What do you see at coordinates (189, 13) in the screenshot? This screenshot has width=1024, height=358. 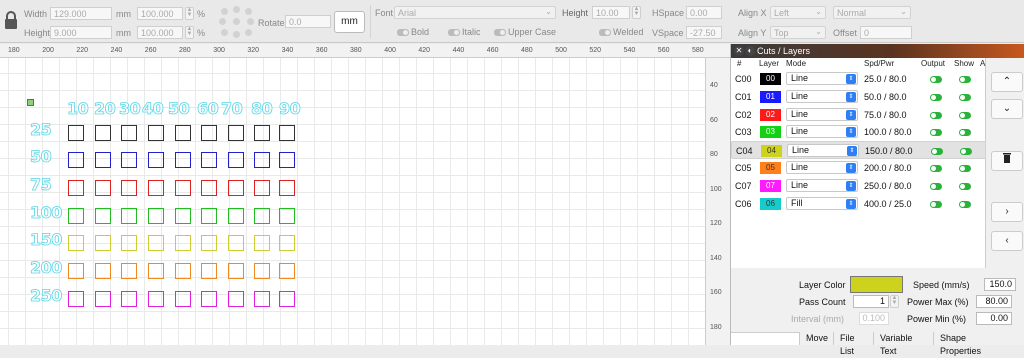 I see `width-scale-stepper: ▲ ▼` at bounding box center [189, 13].